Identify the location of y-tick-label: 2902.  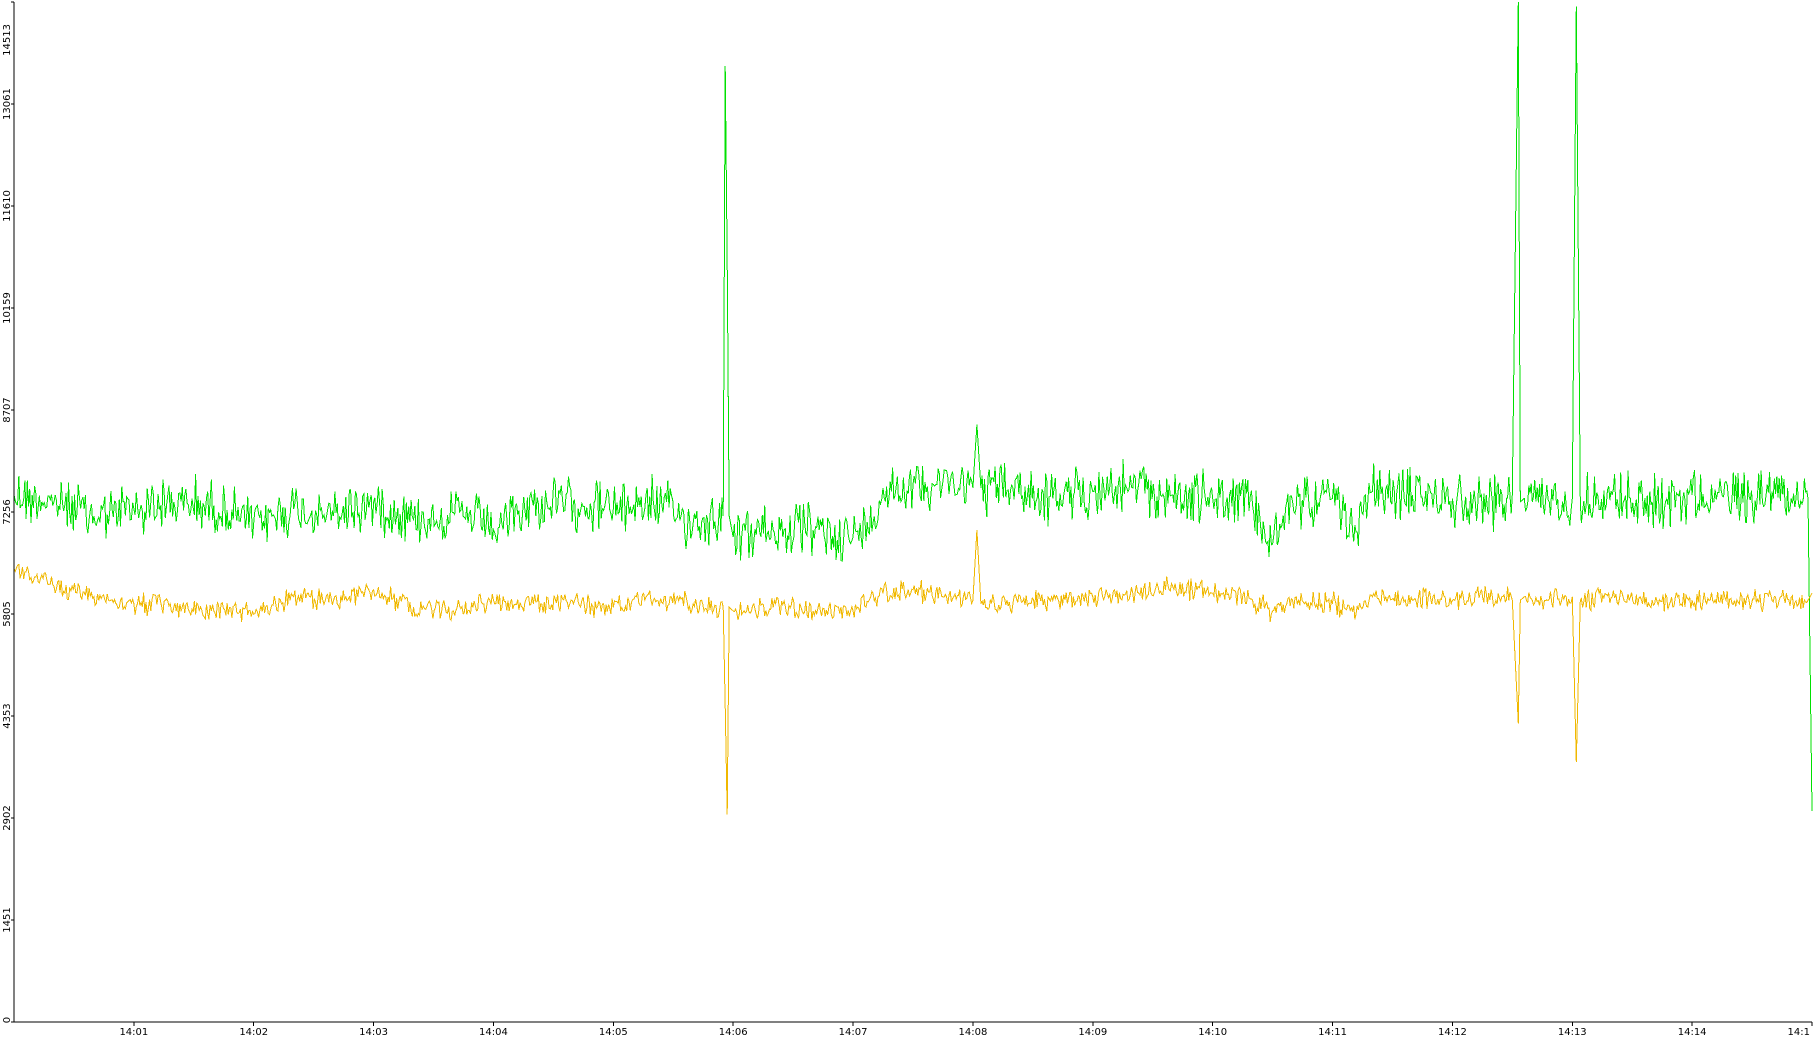
(7, 817).